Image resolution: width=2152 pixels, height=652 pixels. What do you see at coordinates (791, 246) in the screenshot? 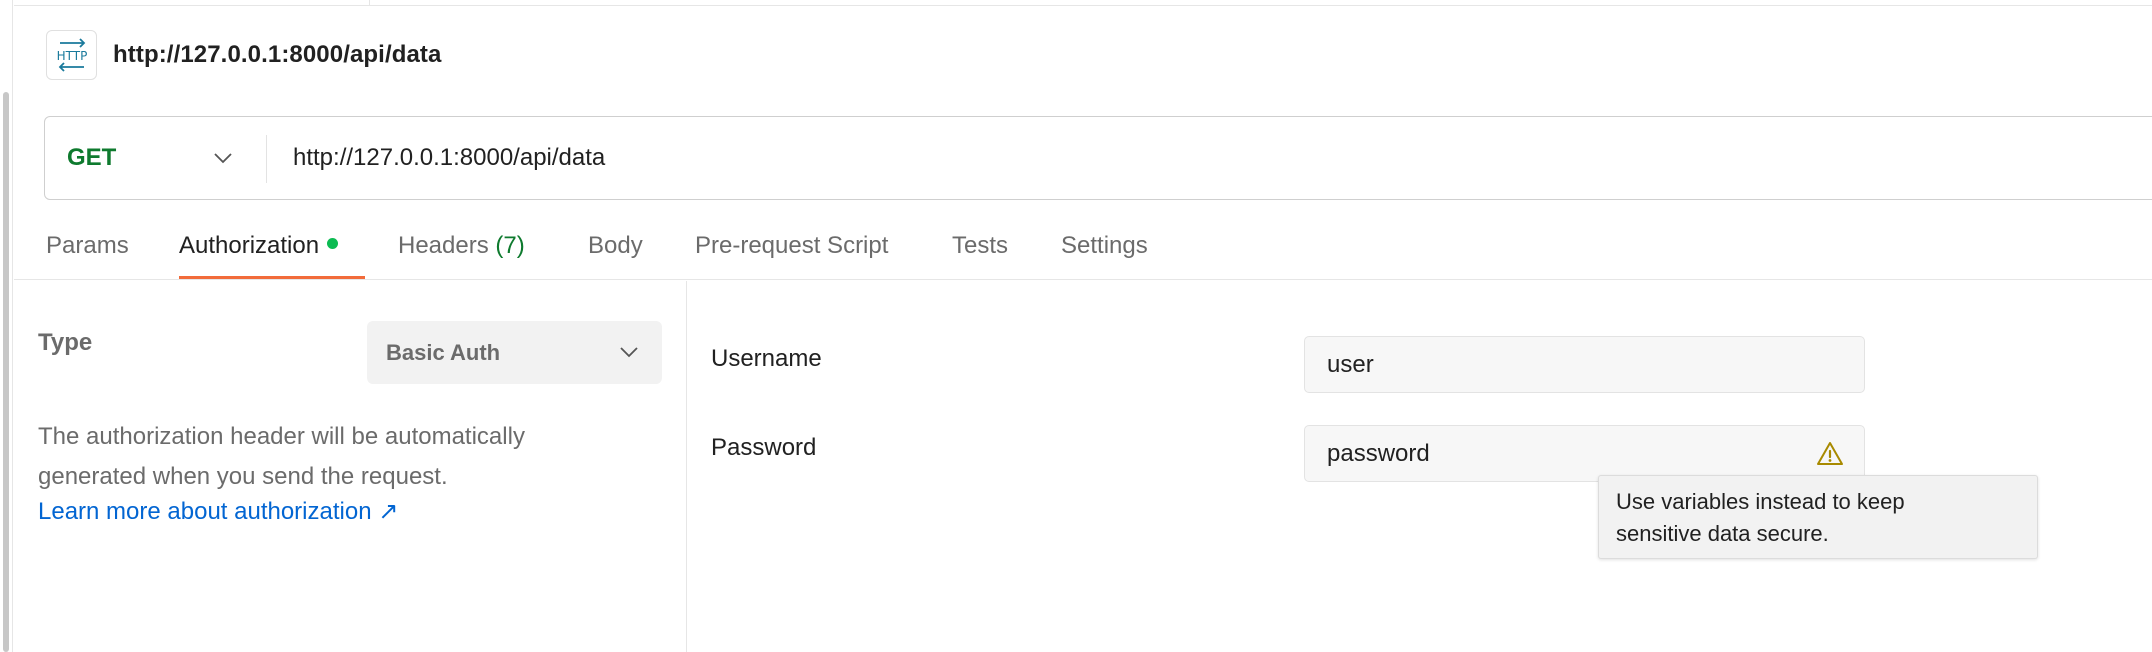
I see `tab-pre-request-script: Pre-request Script` at bounding box center [791, 246].